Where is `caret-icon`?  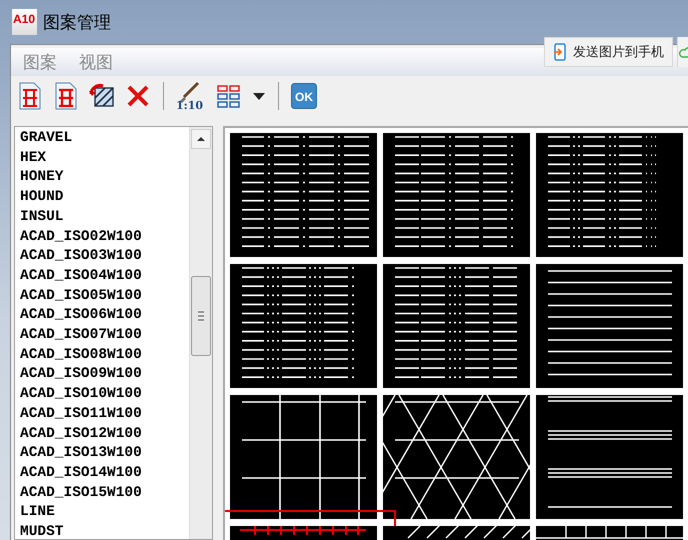 caret-icon is located at coordinates (259, 96).